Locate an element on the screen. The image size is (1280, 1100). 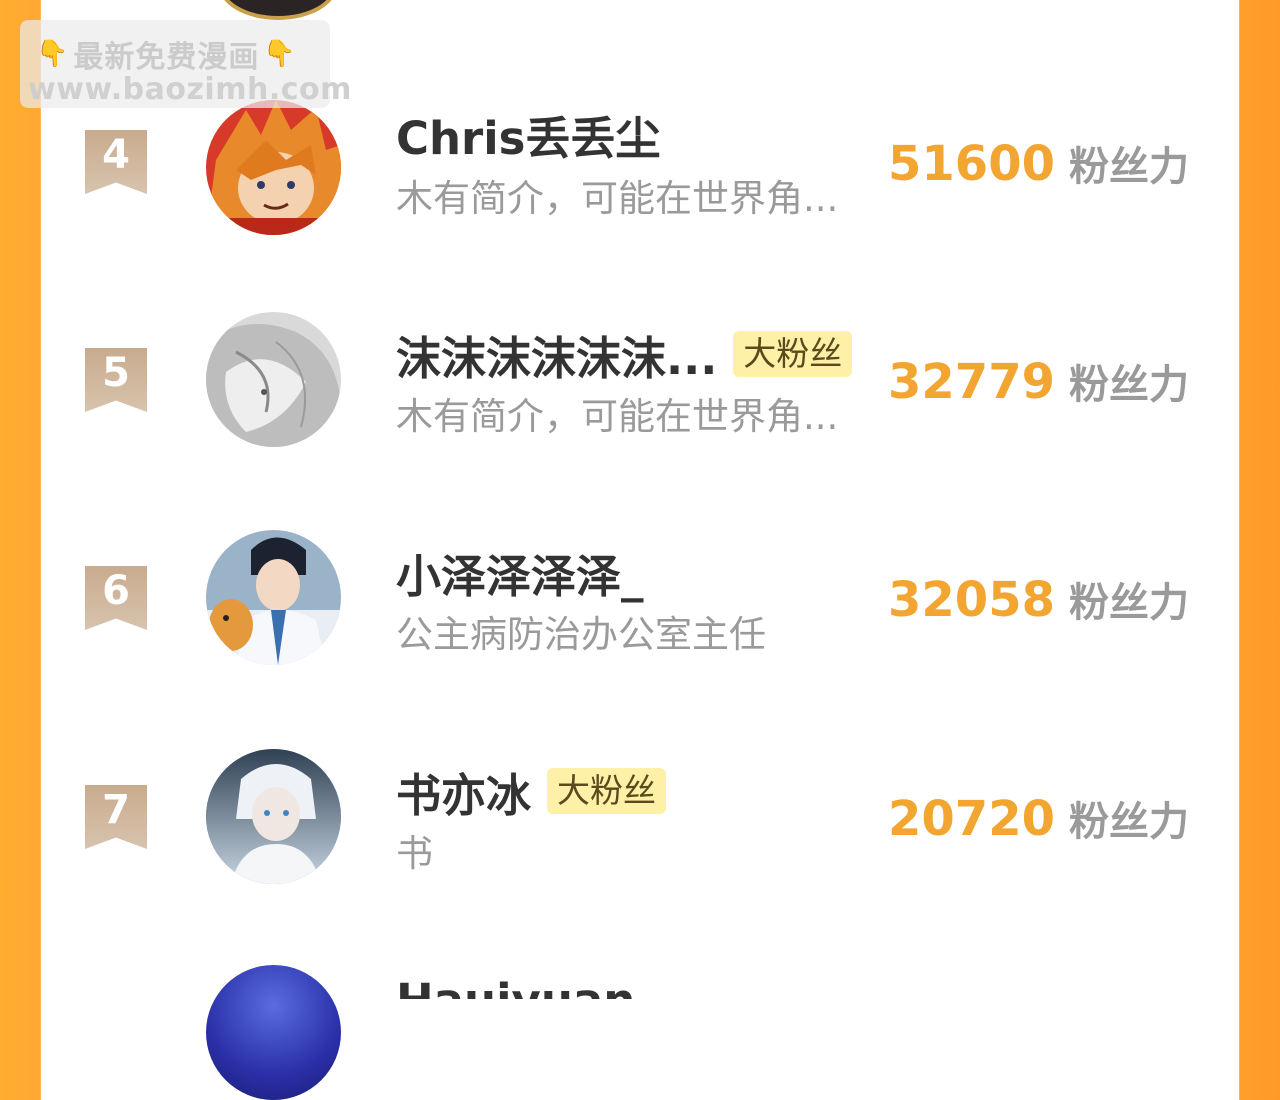
fan-rank-row: 4 Chris丢丢尘 木有简介，可能在世界角... 51600 粉丝力 is located at coordinates (640, 178).